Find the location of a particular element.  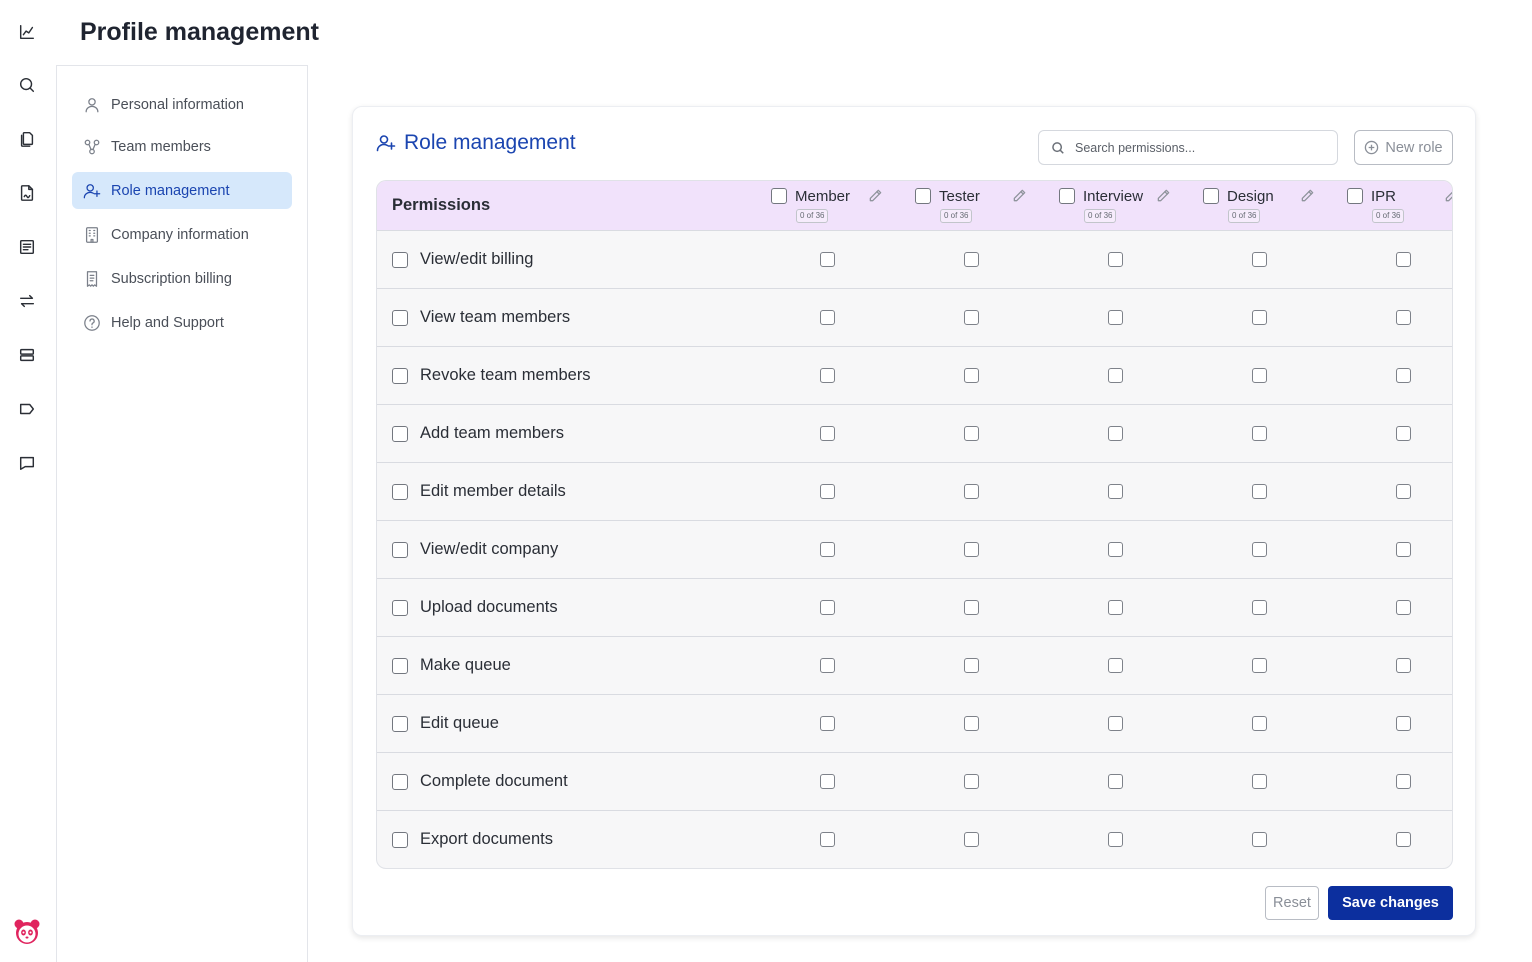

save-changes-button: Save changes is located at coordinates (1390, 903).